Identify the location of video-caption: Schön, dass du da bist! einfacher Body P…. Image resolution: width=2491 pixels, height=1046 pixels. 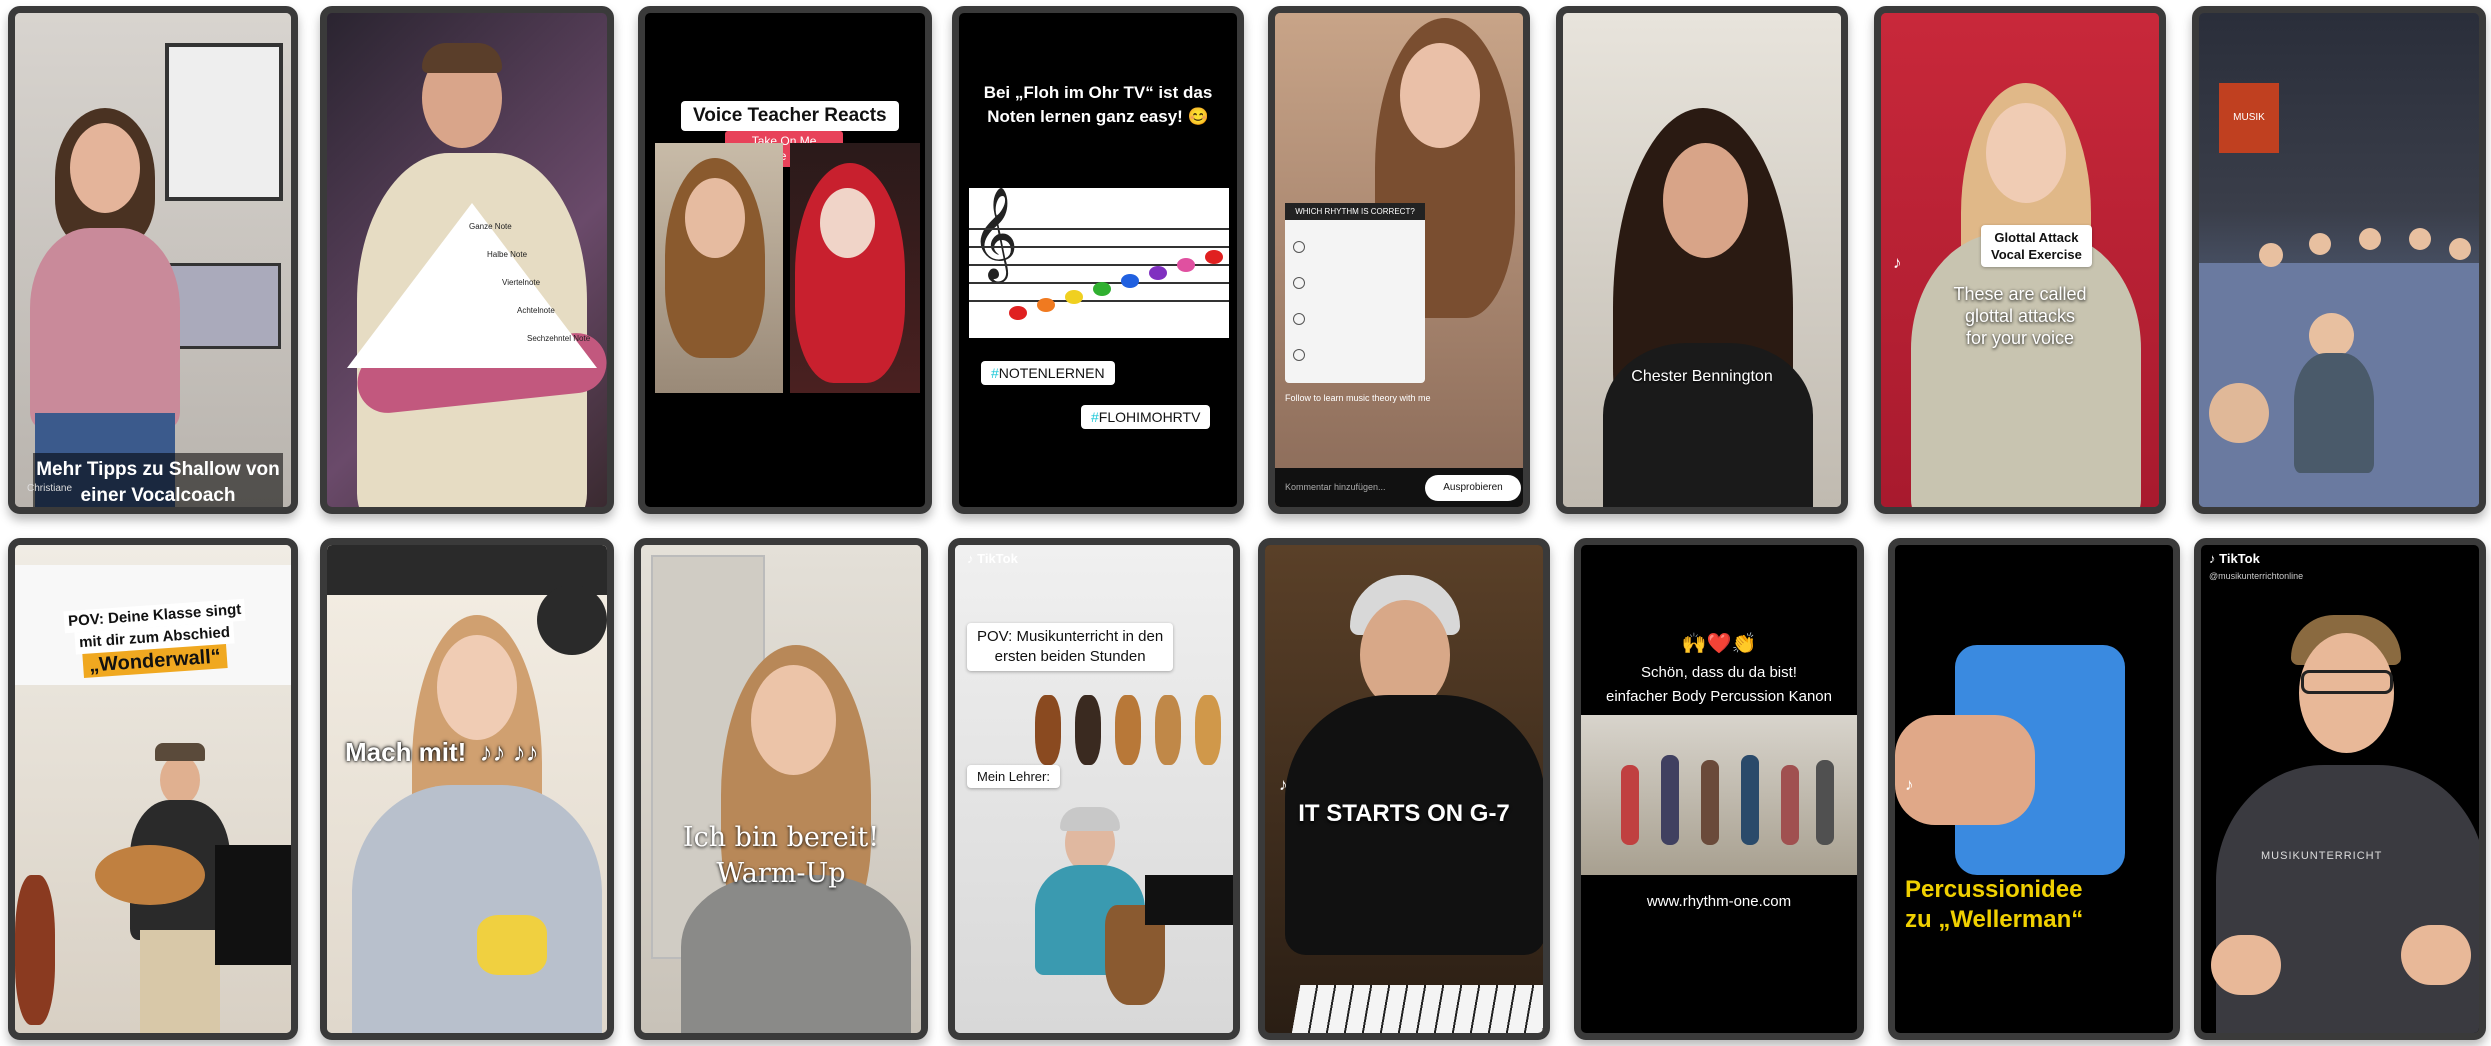
(1719, 685).